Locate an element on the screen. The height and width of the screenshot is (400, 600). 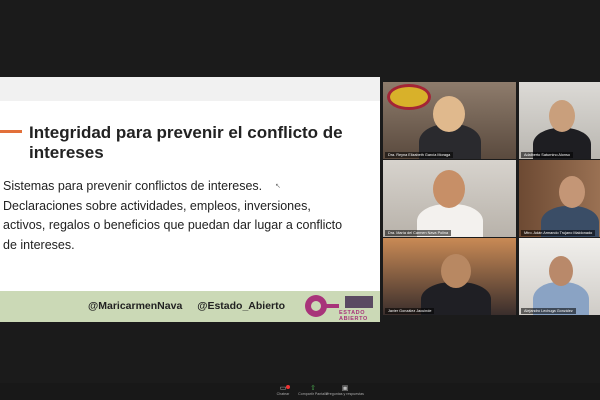
institution-crest is located at coordinates (409, 97).